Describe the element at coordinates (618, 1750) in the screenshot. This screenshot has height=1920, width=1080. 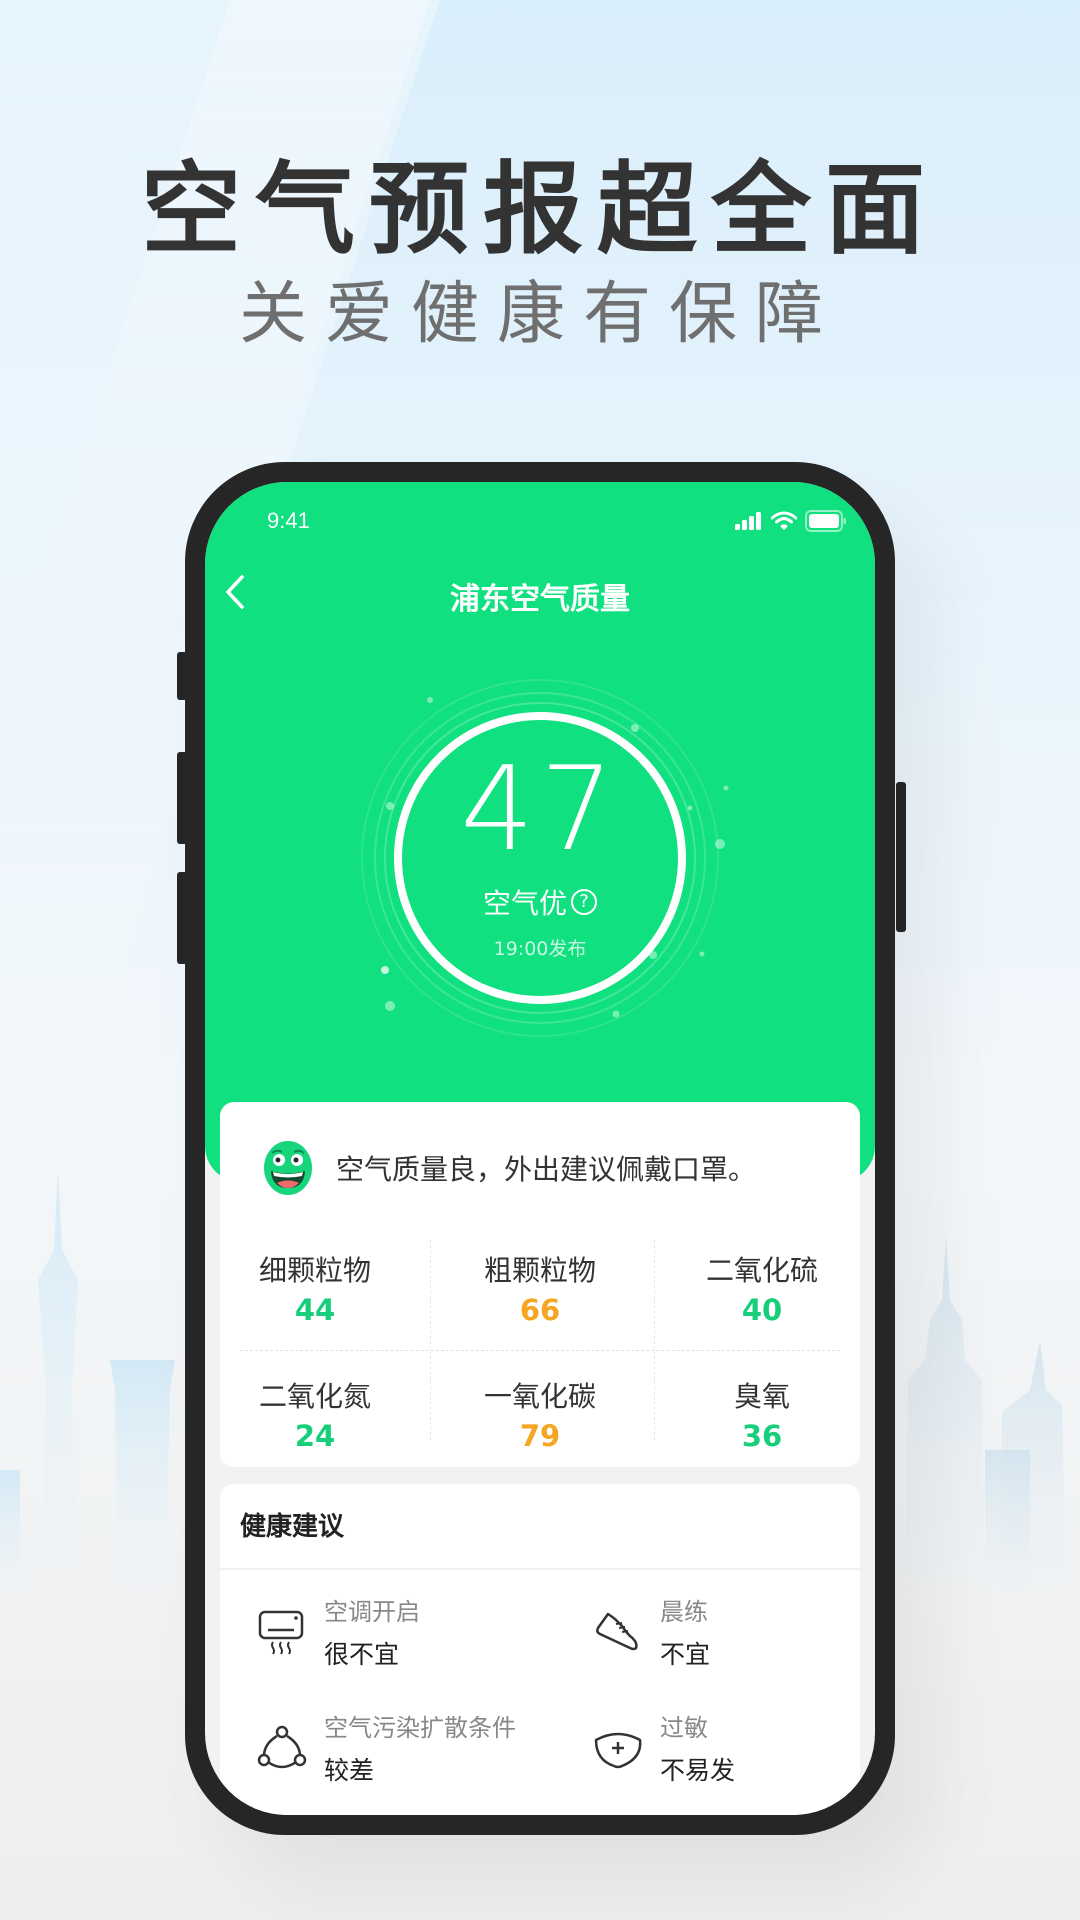
I see `allergy-shield-icon` at that location.